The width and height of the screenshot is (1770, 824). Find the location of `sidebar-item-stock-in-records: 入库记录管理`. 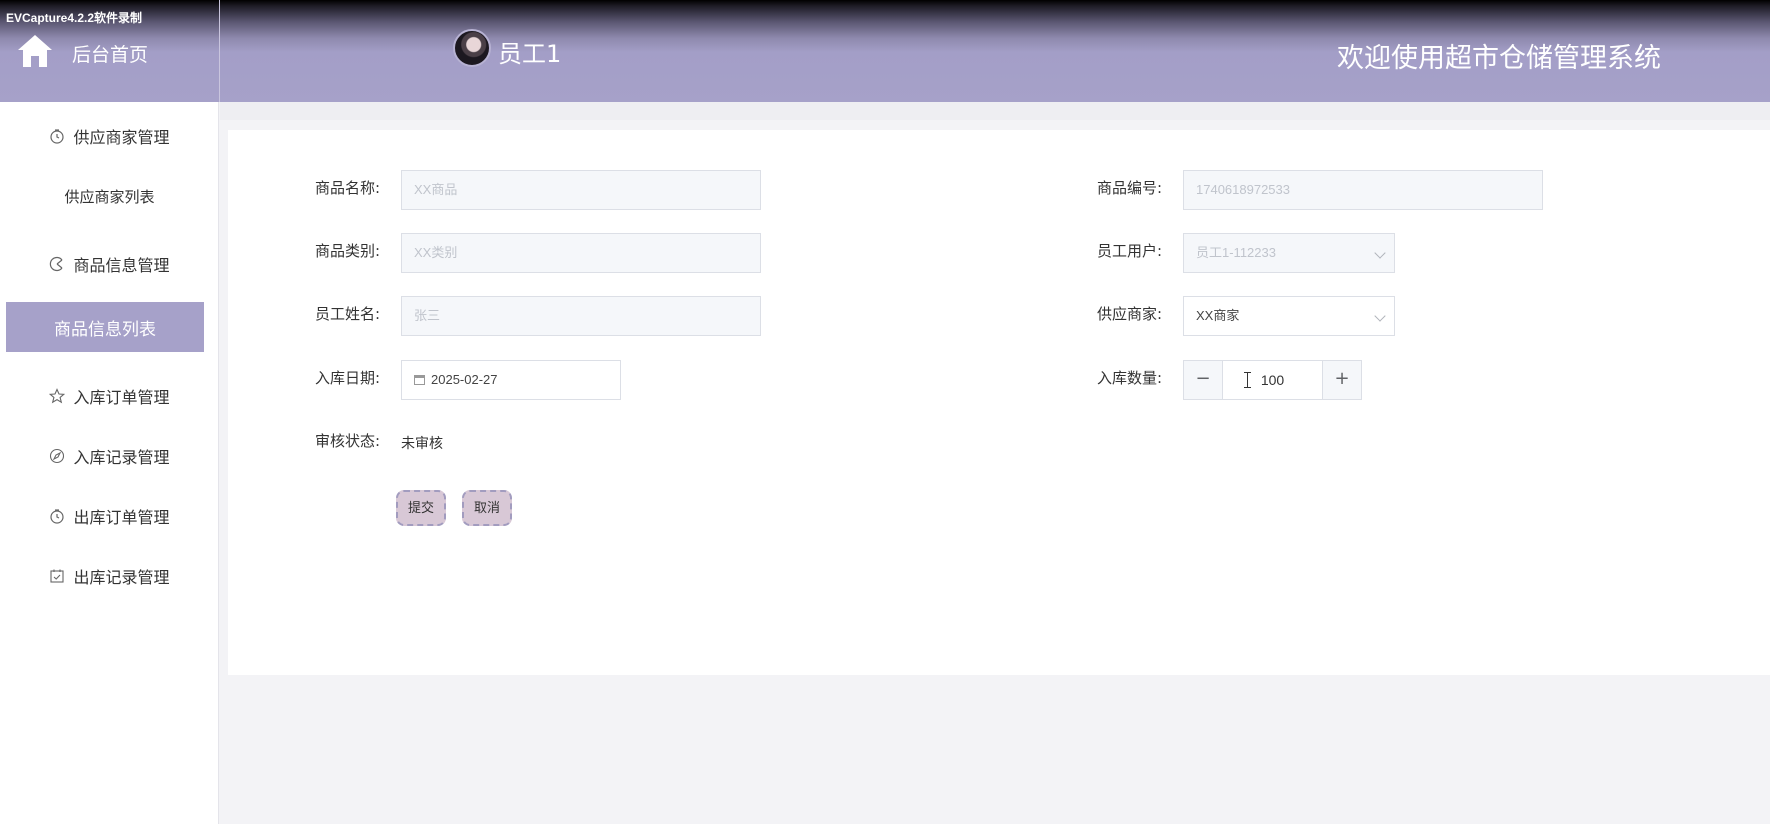

sidebar-item-stock-in-records: 入库记录管理 is located at coordinates (109, 456).